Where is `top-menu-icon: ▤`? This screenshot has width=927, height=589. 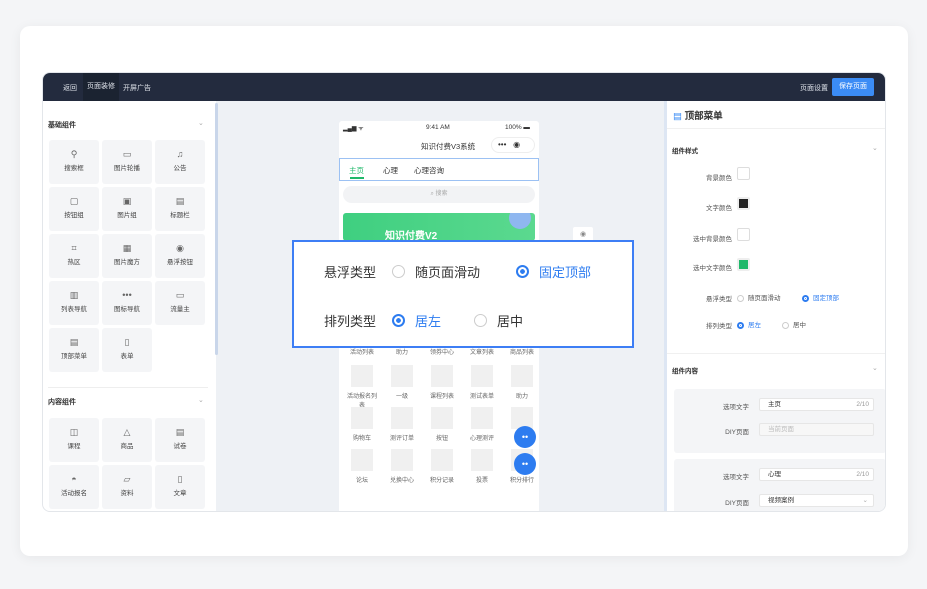 top-menu-icon: ▤ is located at coordinates (677, 116).